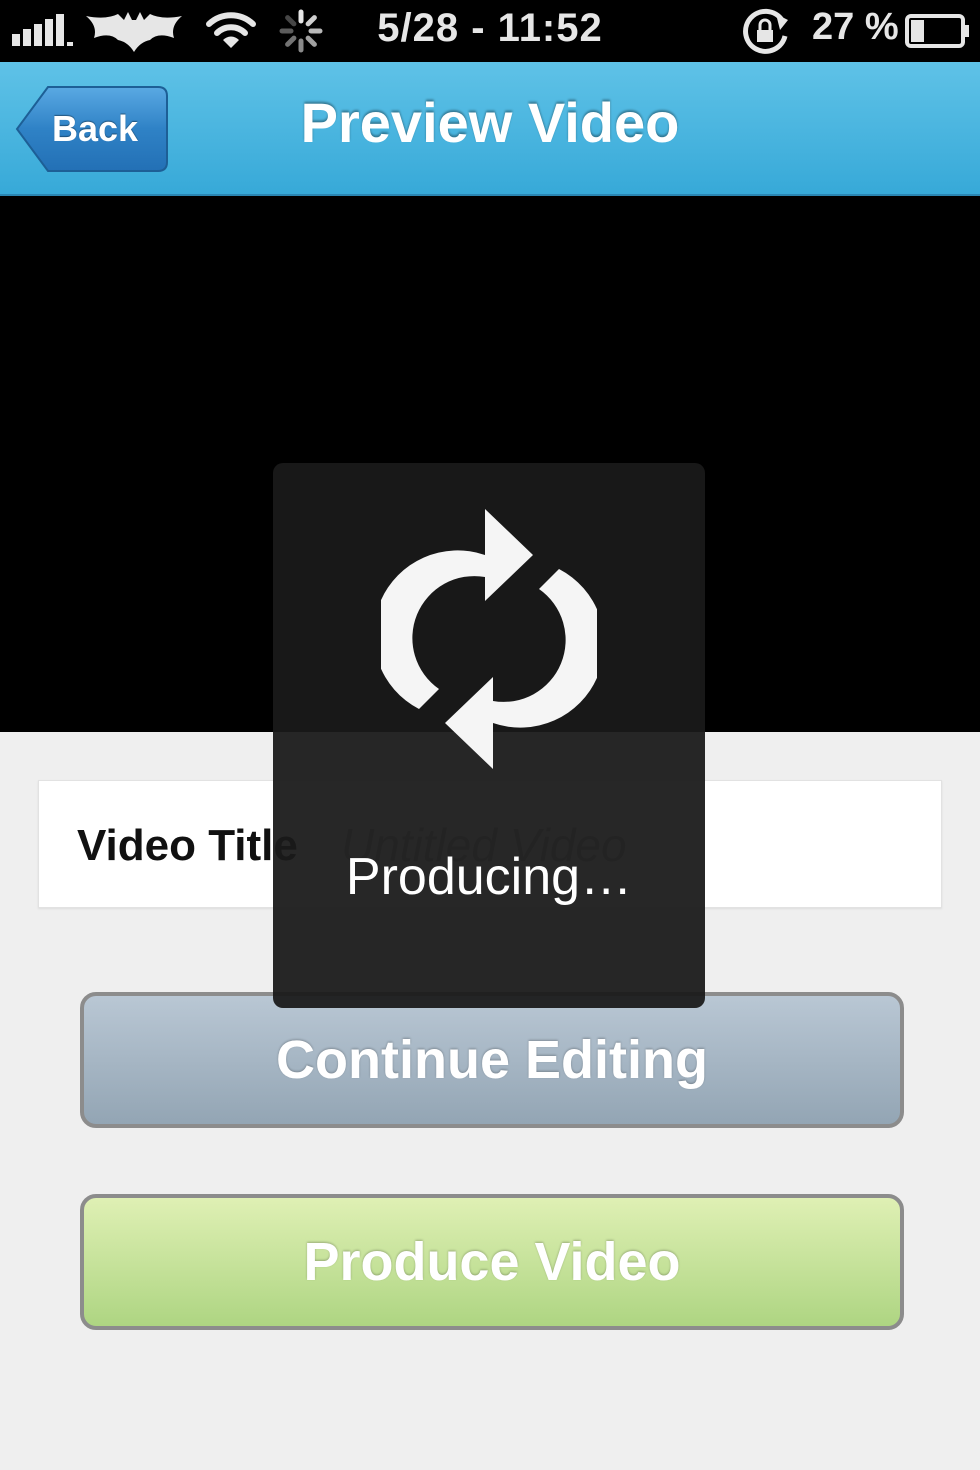 The height and width of the screenshot is (1470, 980). I want to click on produce-video-button: Produce Video, so click(492, 1262).